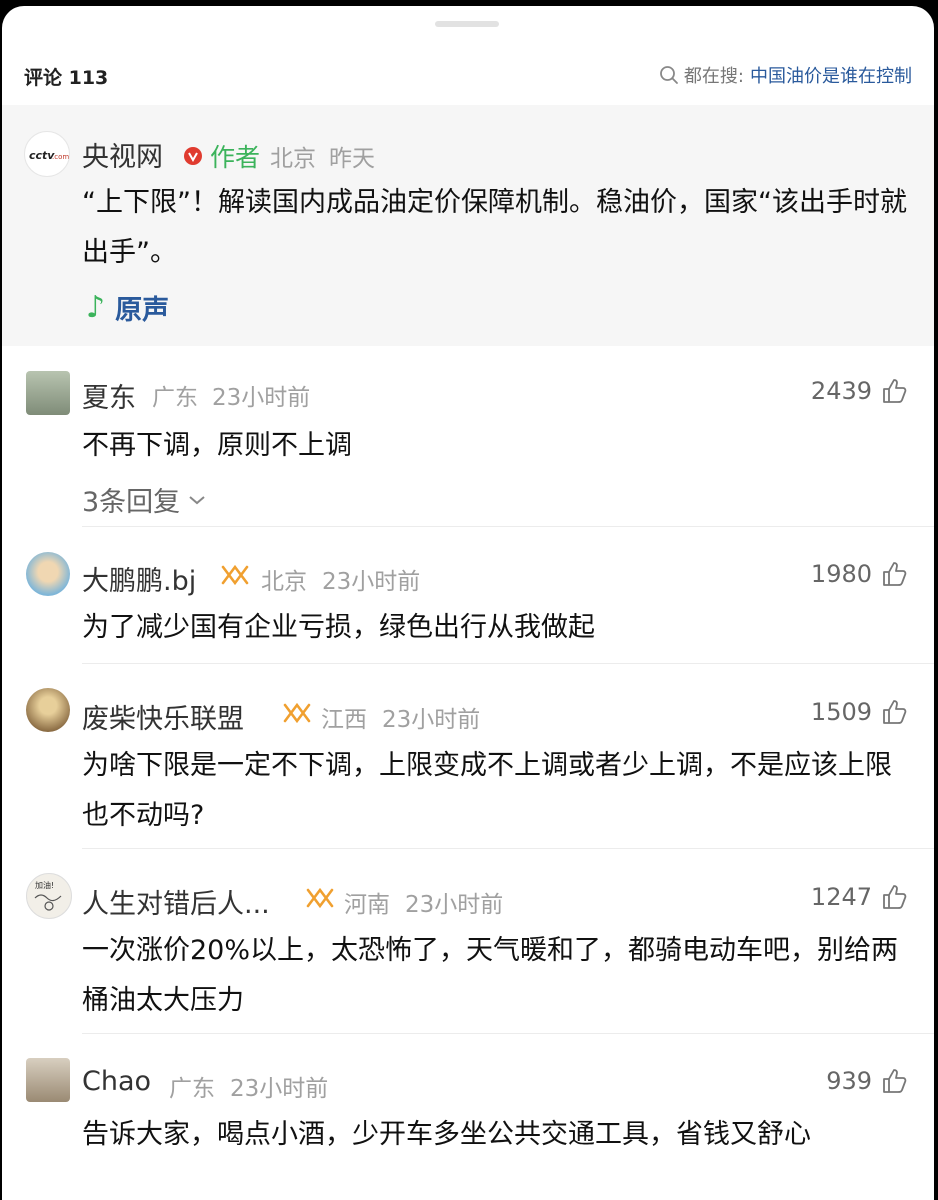 The image size is (938, 1200). Describe the element at coordinates (446, 1134) in the screenshot. I see `comment-text: 告诉大家，喝点小酒，少开车多坐公共交通工具，省钱又舒心` at that location.